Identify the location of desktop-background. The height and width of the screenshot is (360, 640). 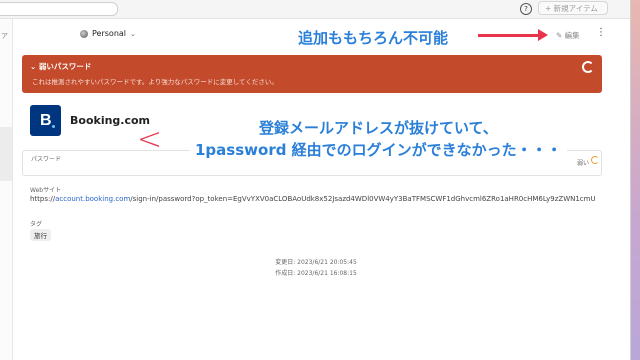
(635, 180).